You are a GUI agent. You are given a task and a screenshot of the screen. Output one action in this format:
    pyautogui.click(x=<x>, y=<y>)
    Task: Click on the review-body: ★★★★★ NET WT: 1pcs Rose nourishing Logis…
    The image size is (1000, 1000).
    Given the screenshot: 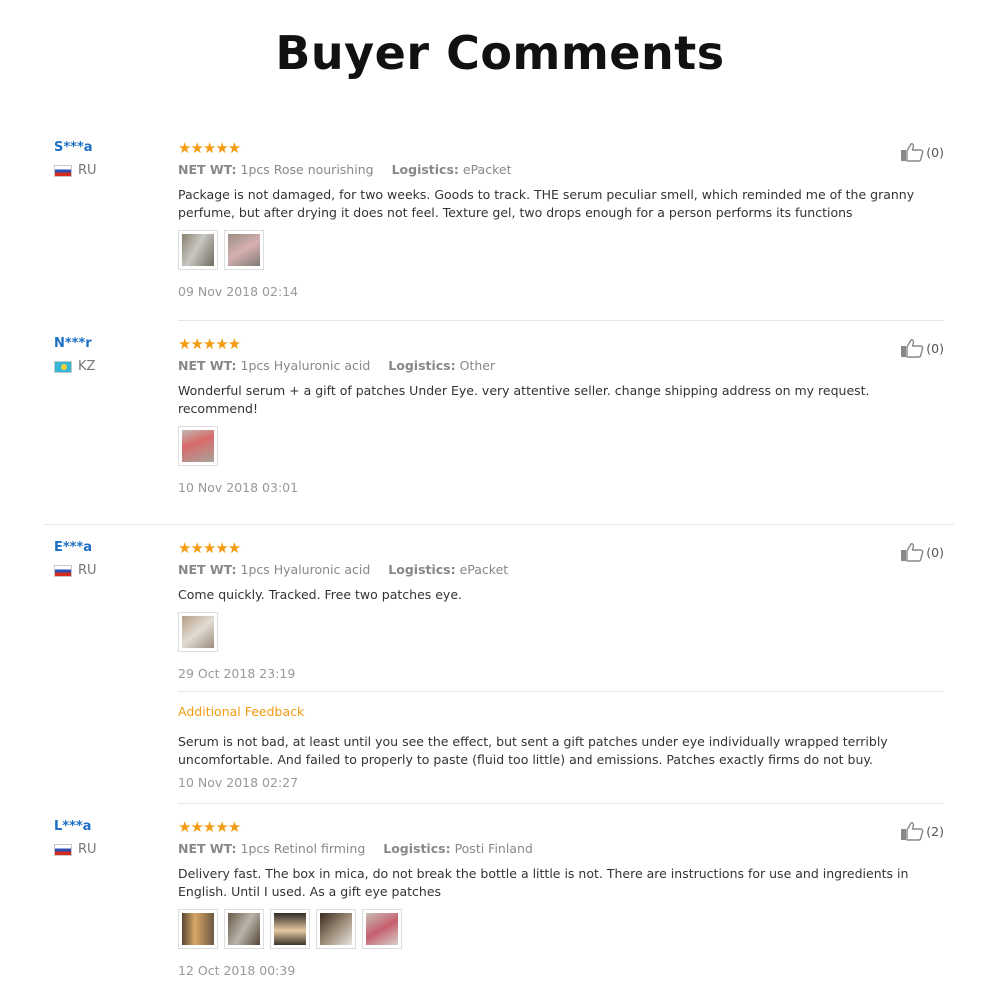 What is the action you would take?
    pyautogui.click(x=561, y=219)
    